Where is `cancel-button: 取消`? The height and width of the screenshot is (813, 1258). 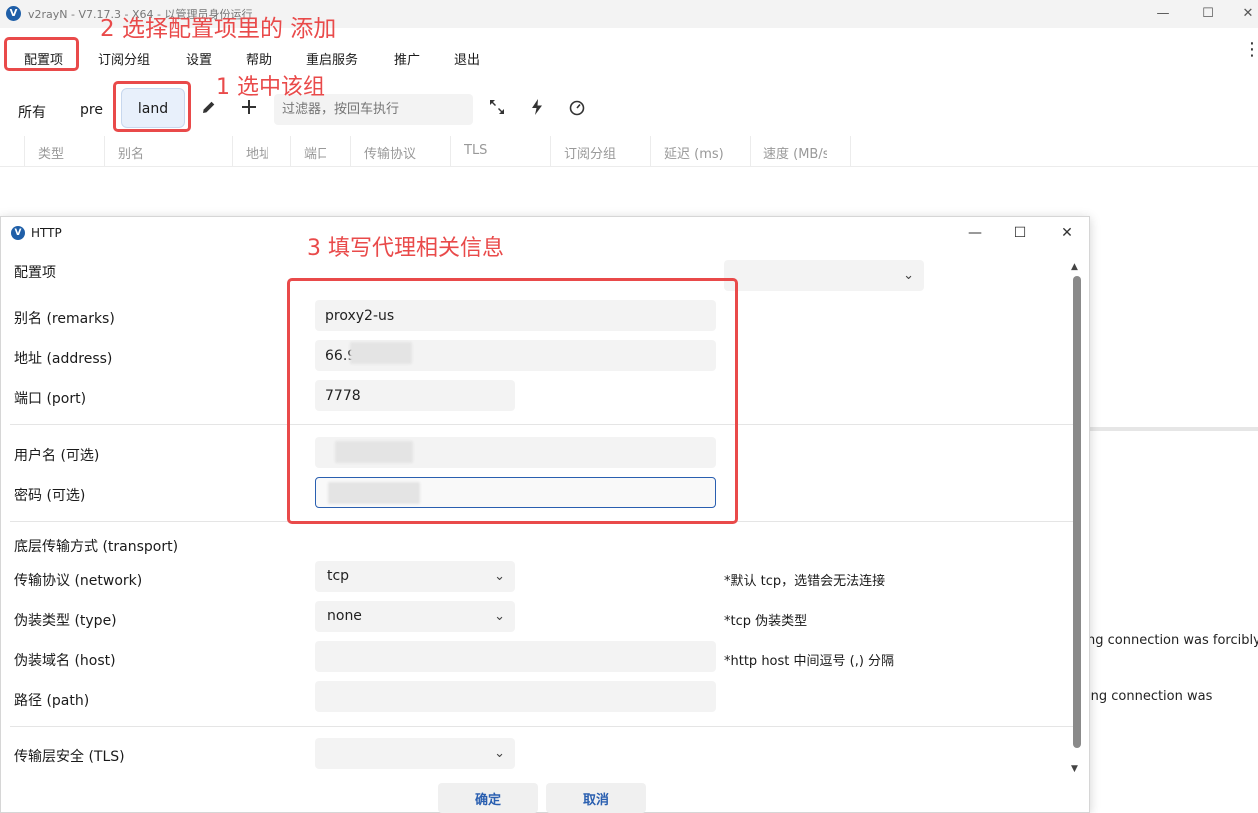 cancel-button: 取消 is located at coordinates (596, 798).